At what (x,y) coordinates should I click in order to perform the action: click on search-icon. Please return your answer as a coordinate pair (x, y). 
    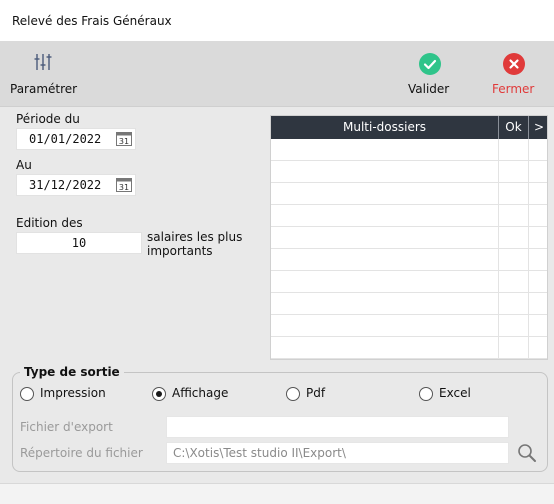
    Looking at the image, I should click on (527, 453).